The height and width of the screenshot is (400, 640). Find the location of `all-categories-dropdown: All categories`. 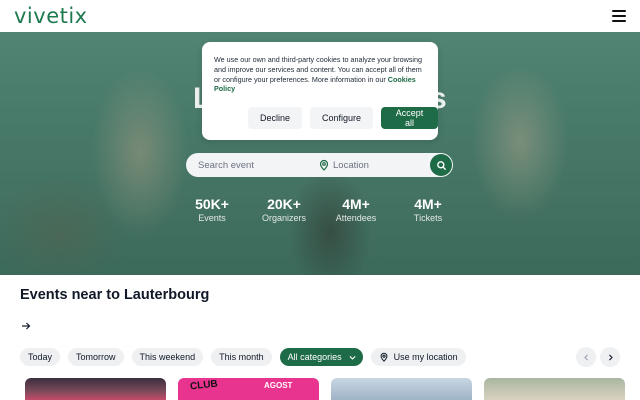

all-categories-dropdown: All categories is located at coordinates (321, 357).